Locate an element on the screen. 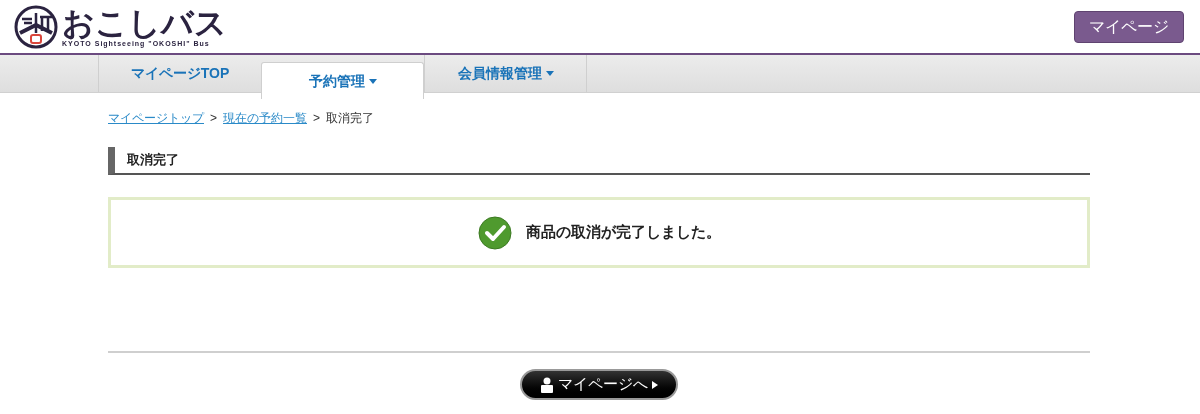 Image resolution: width=1200 pixels, height=414 pixels. arrow-right-icon is located at coordinates (655, 384).